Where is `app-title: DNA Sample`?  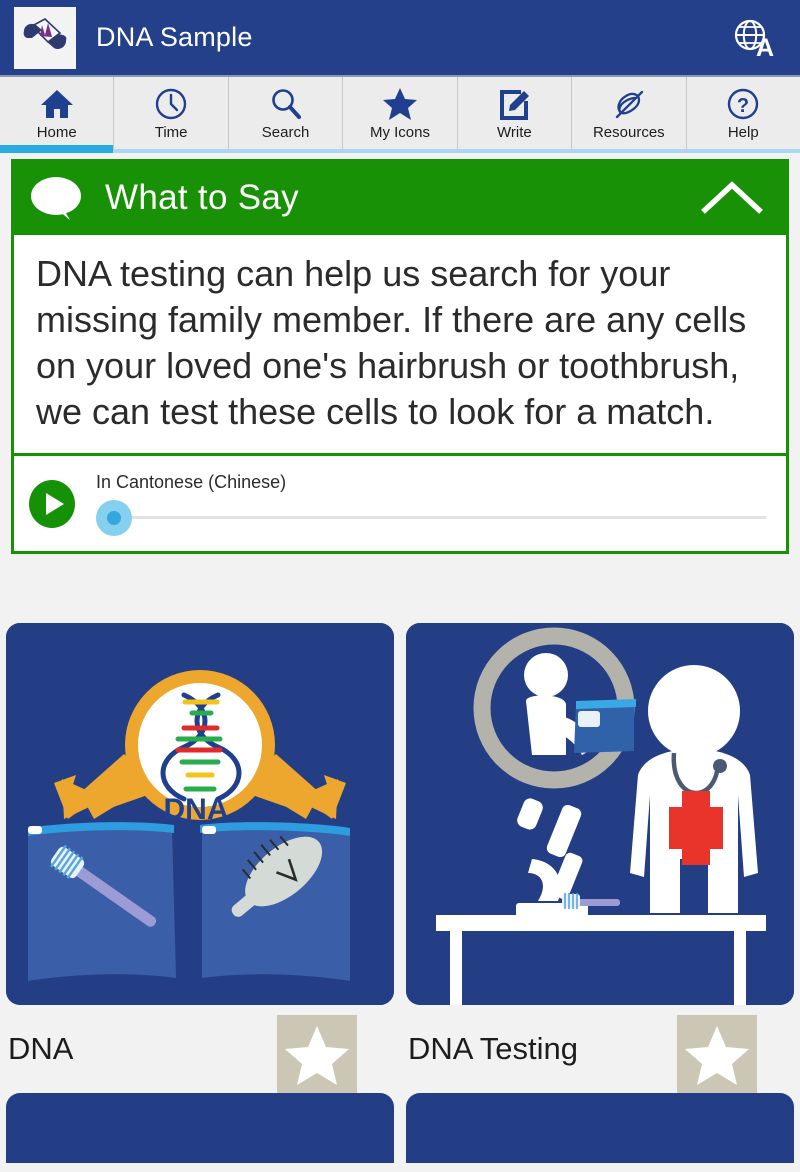 app-title: DNA Sample is located at coordinates (174, 37).